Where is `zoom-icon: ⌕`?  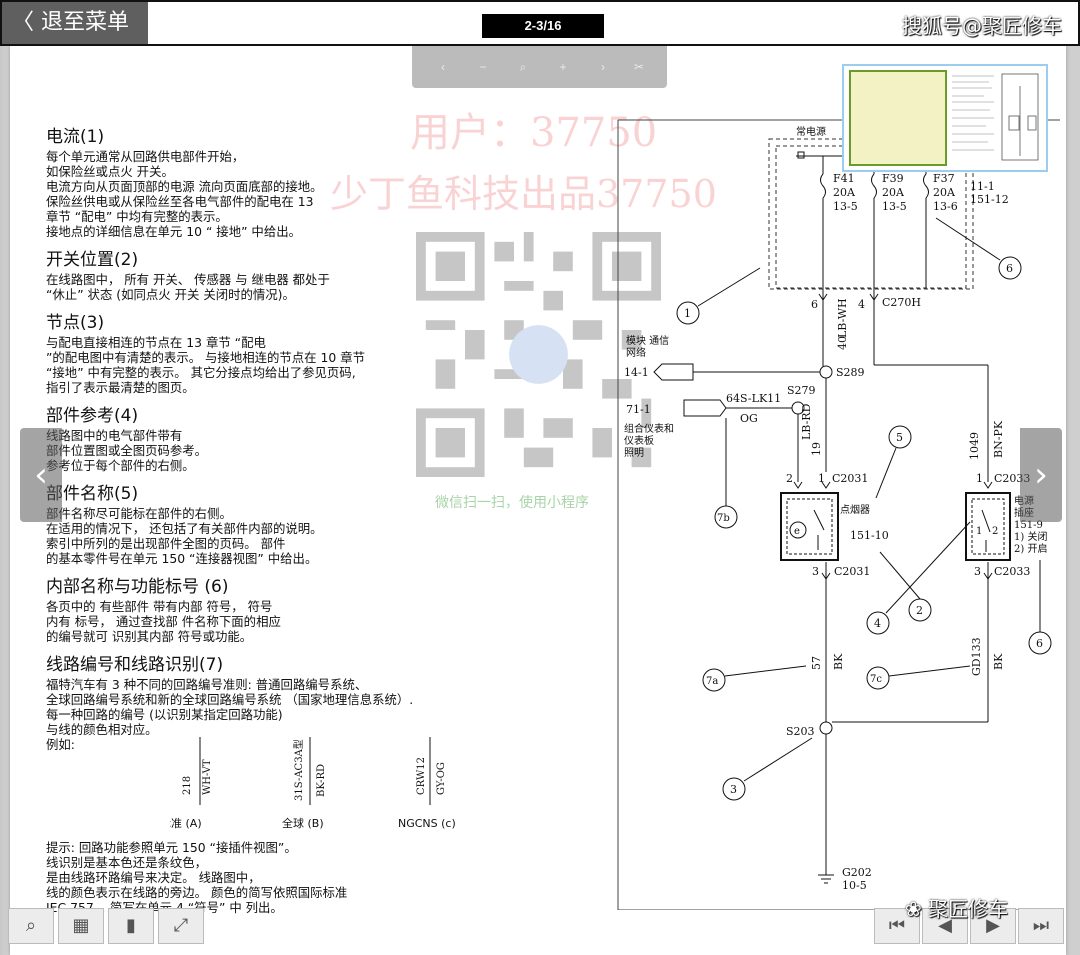 zoom-icon: ⌕ is located at coordinates (31, 925).